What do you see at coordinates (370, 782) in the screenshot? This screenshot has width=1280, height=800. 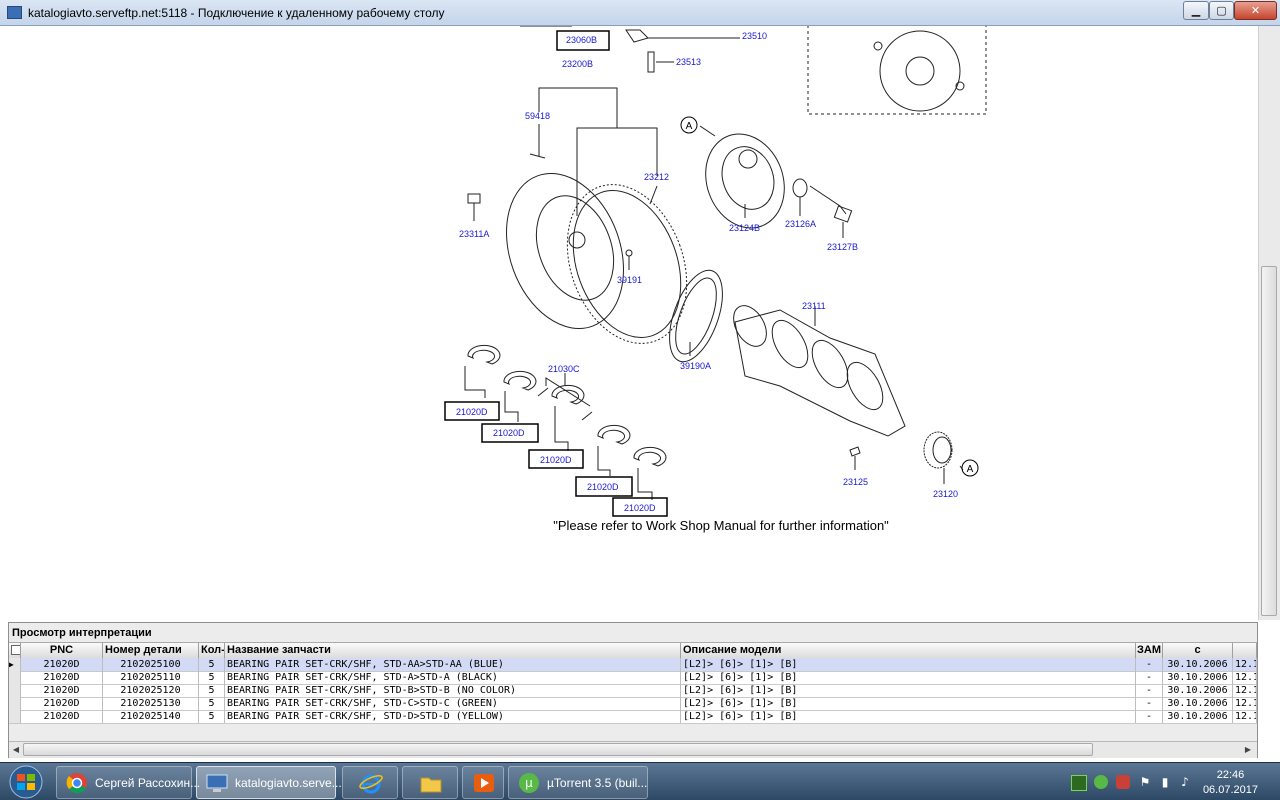 I see `taskbar-item-internet-explorer` at bounding box center [370, 782].